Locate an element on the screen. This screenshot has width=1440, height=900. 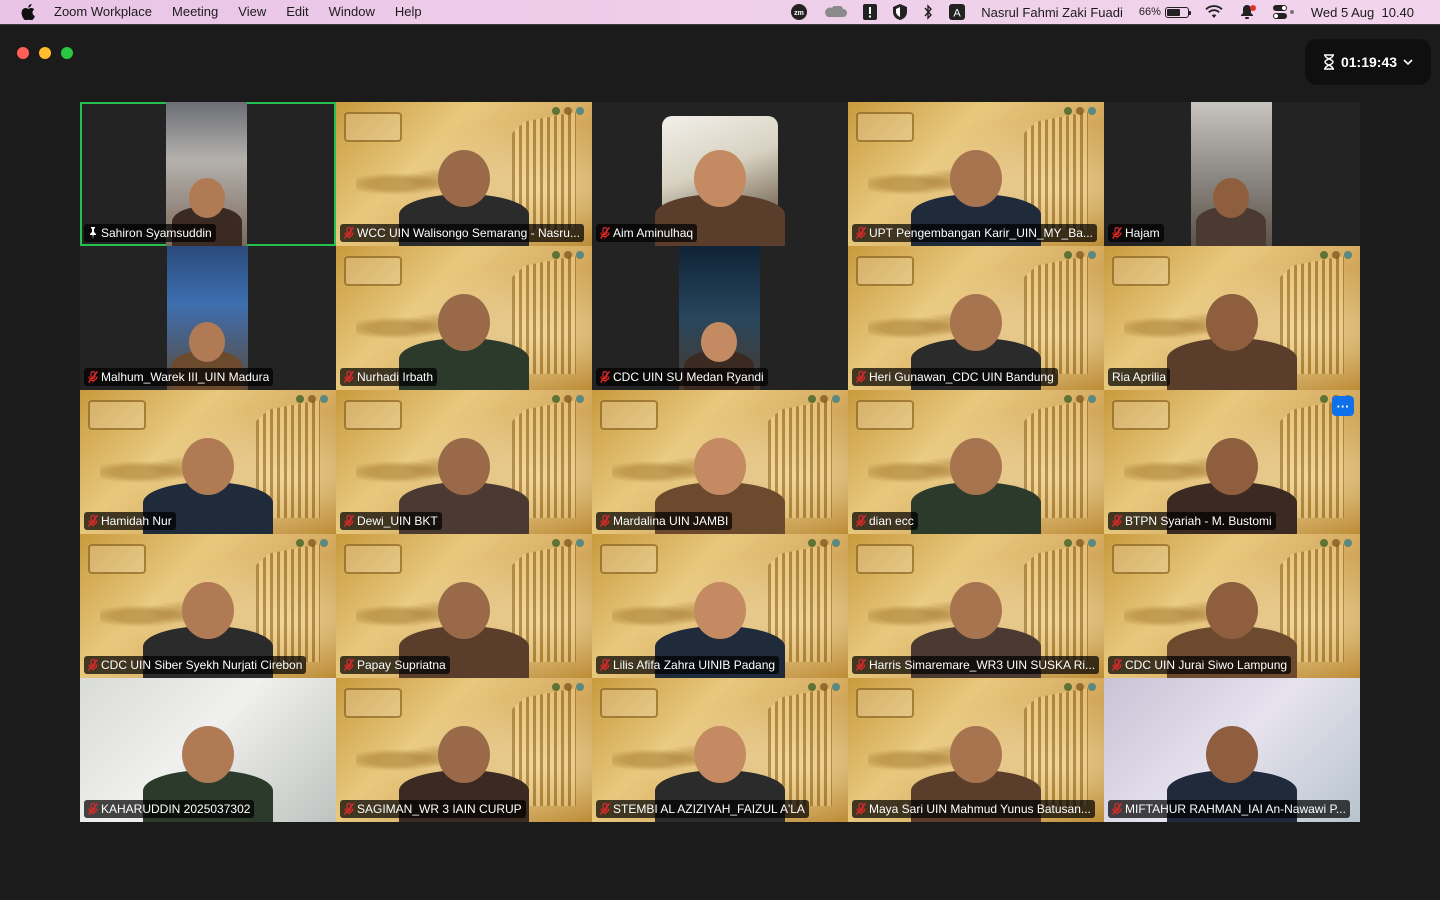
battery-indicator: 66% is located at coordinates (1165, 12).